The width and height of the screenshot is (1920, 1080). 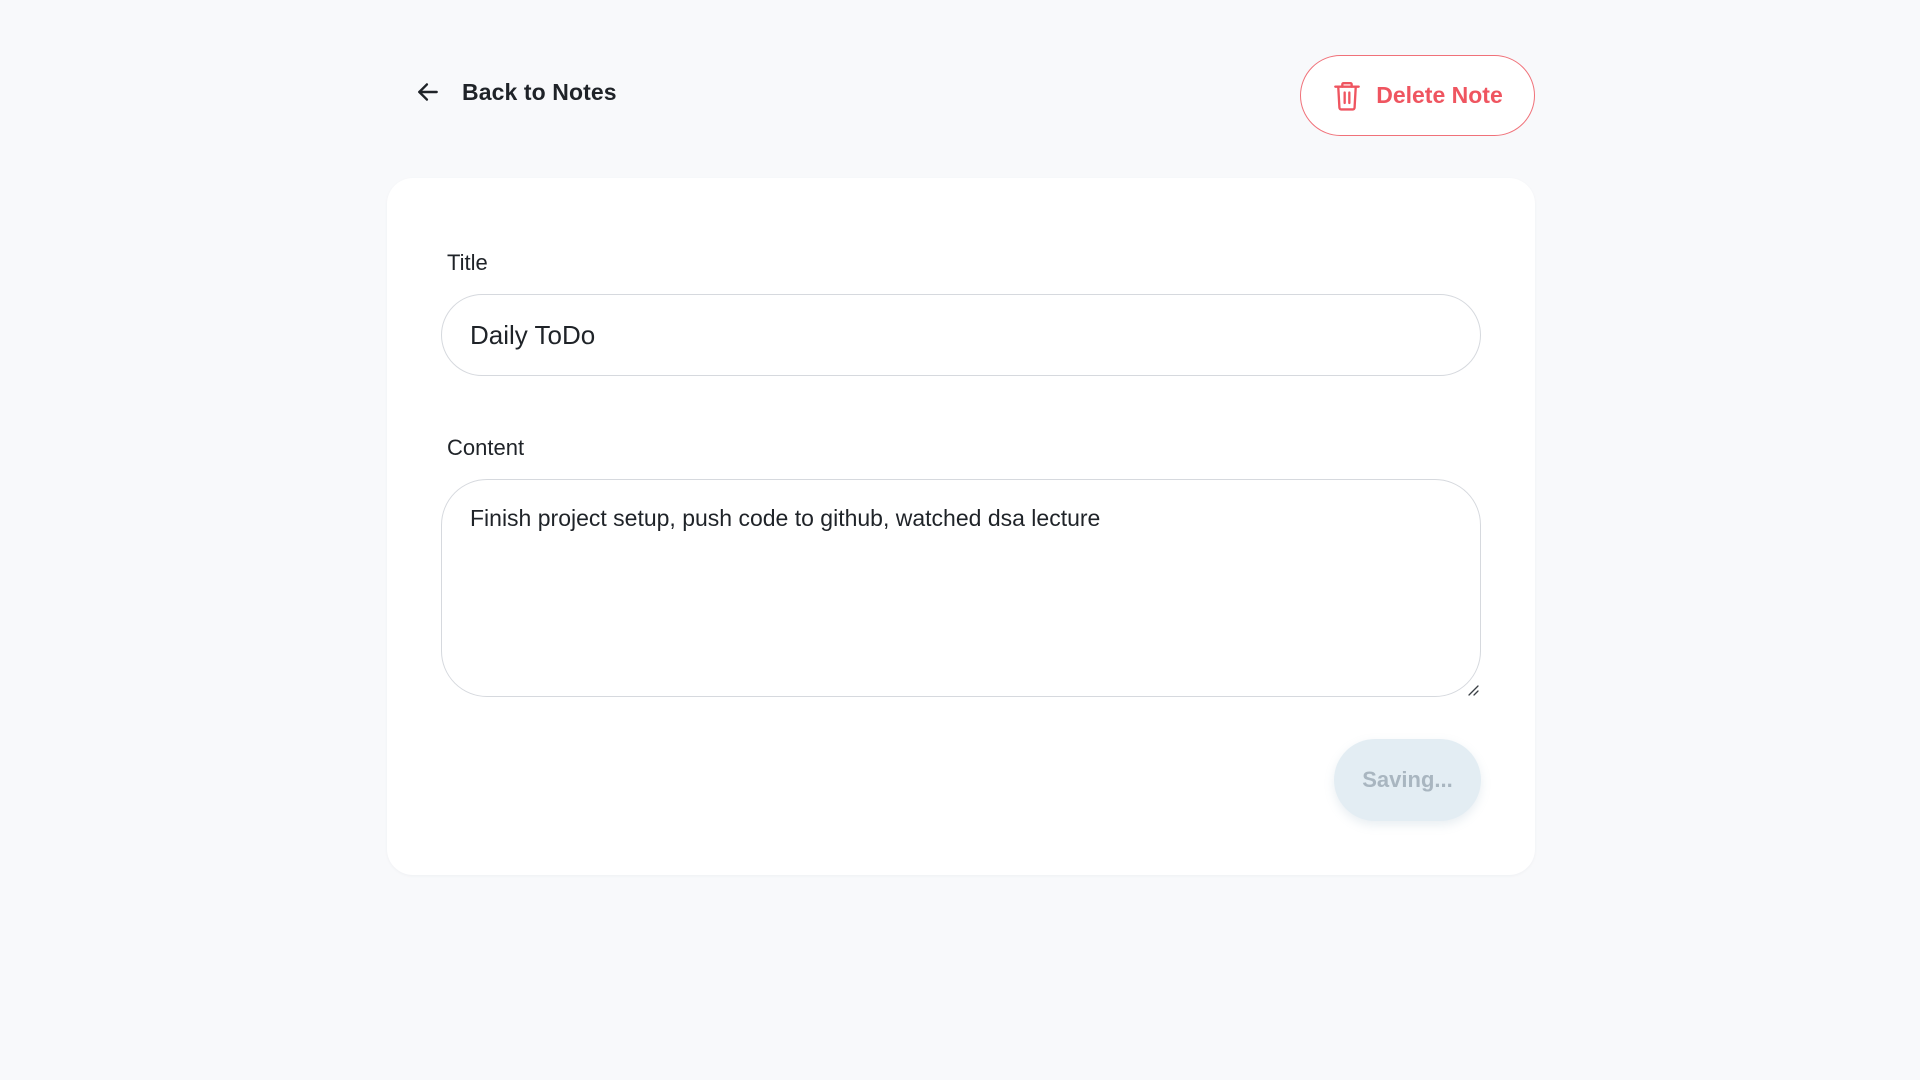 I want to click on title-input, so click(x=961, y=335).